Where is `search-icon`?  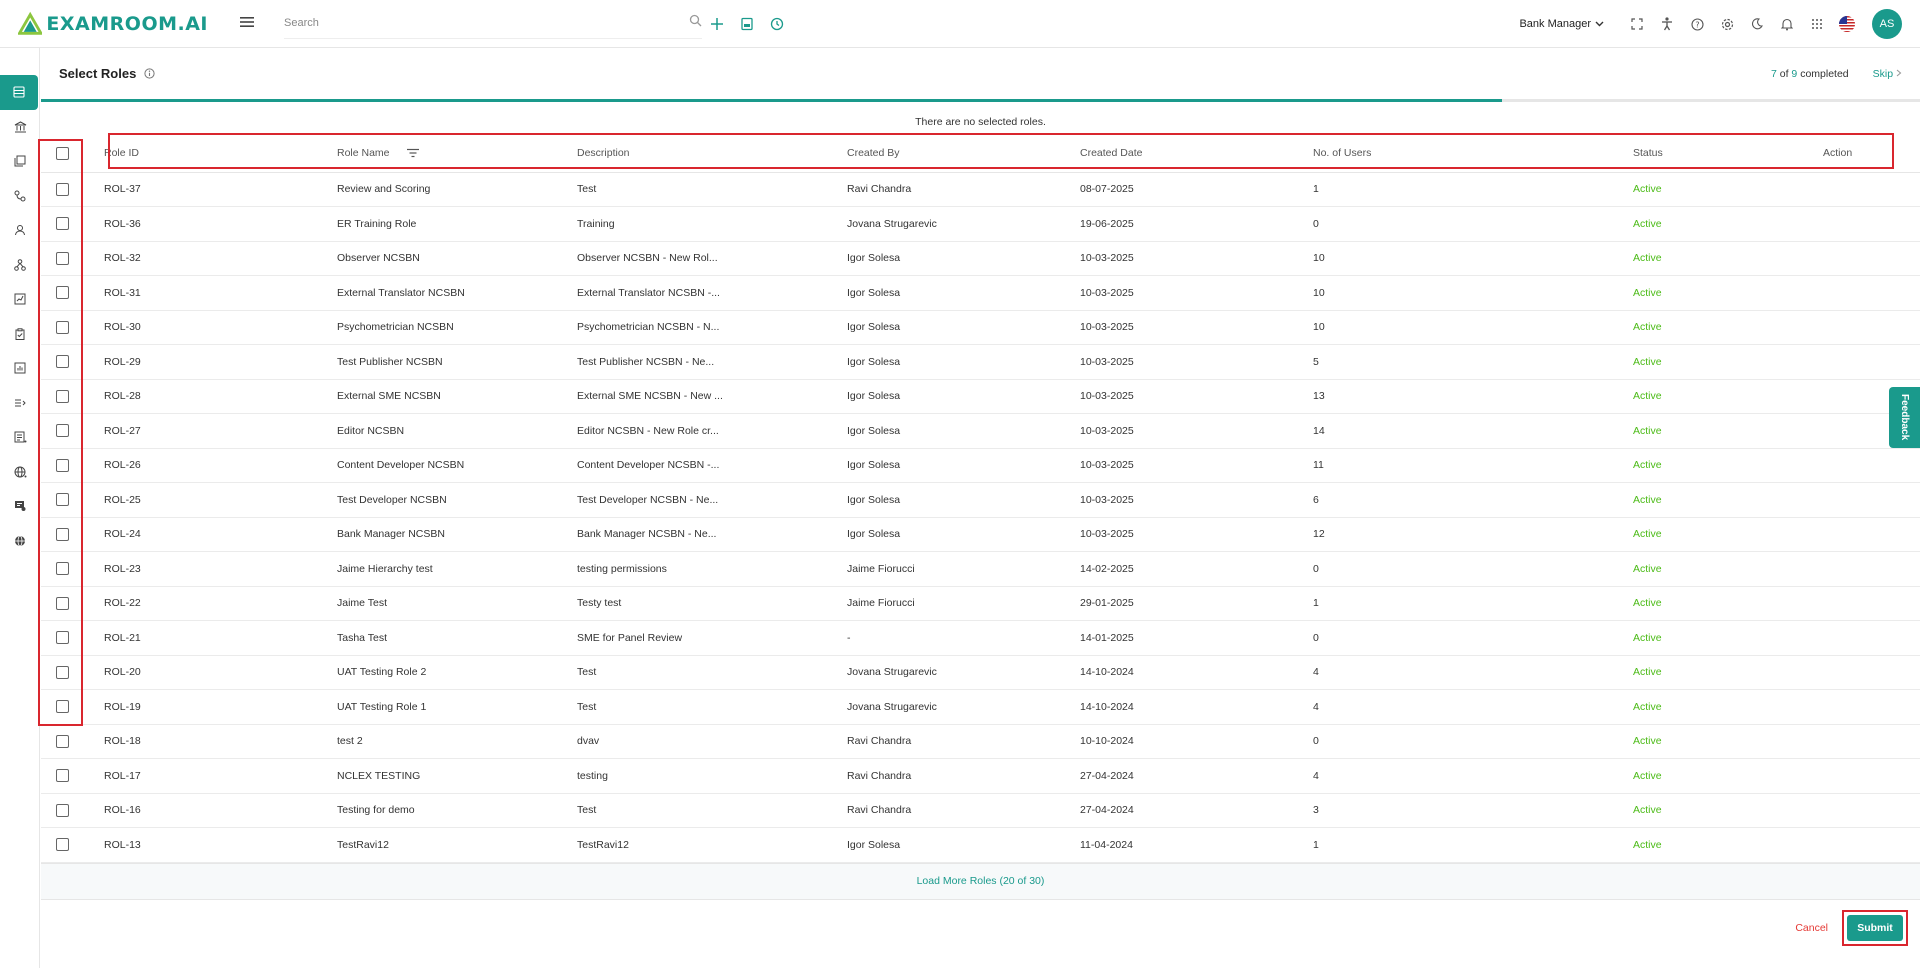 search-icon is located at coordinates (695, 23).